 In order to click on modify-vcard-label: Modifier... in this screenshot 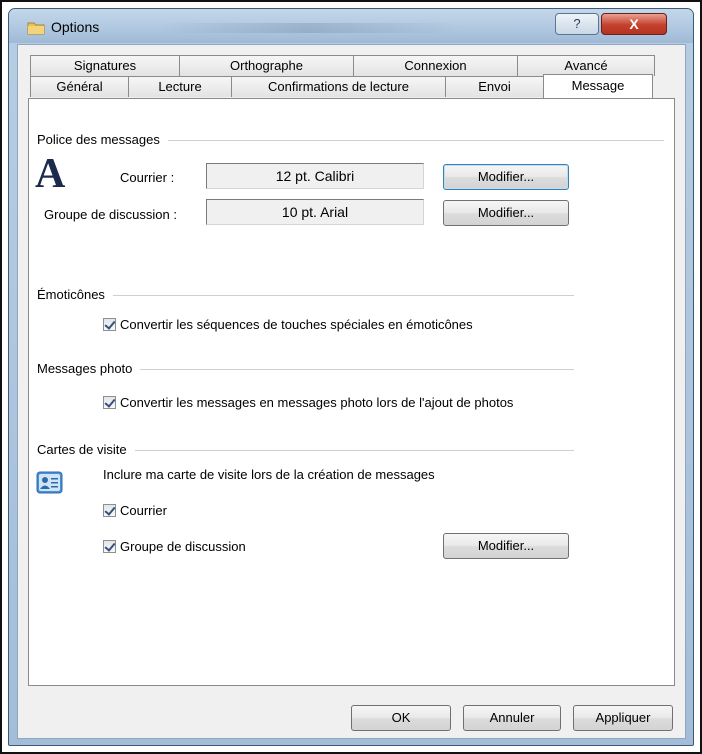, I will do `click(506, 545)`.